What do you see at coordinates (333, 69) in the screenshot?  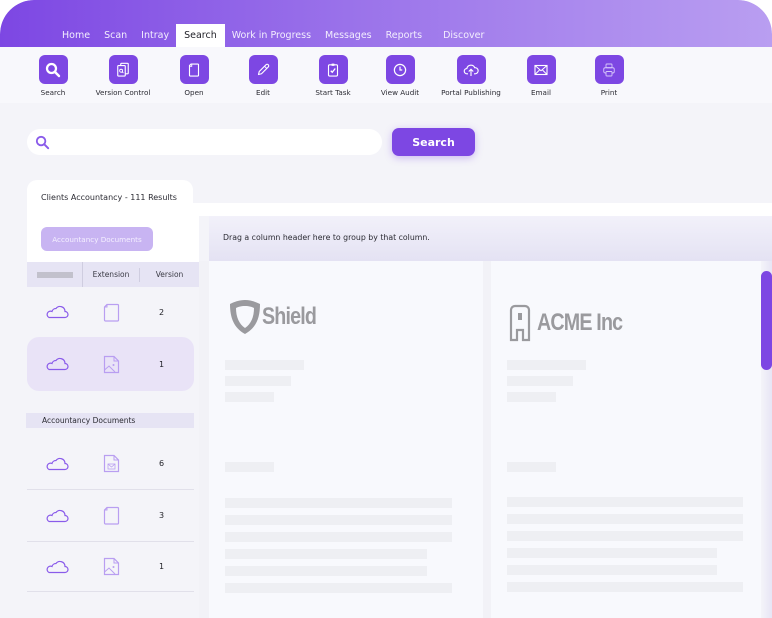 I see `task-checklist-icon` at bounding box center [333, 69].